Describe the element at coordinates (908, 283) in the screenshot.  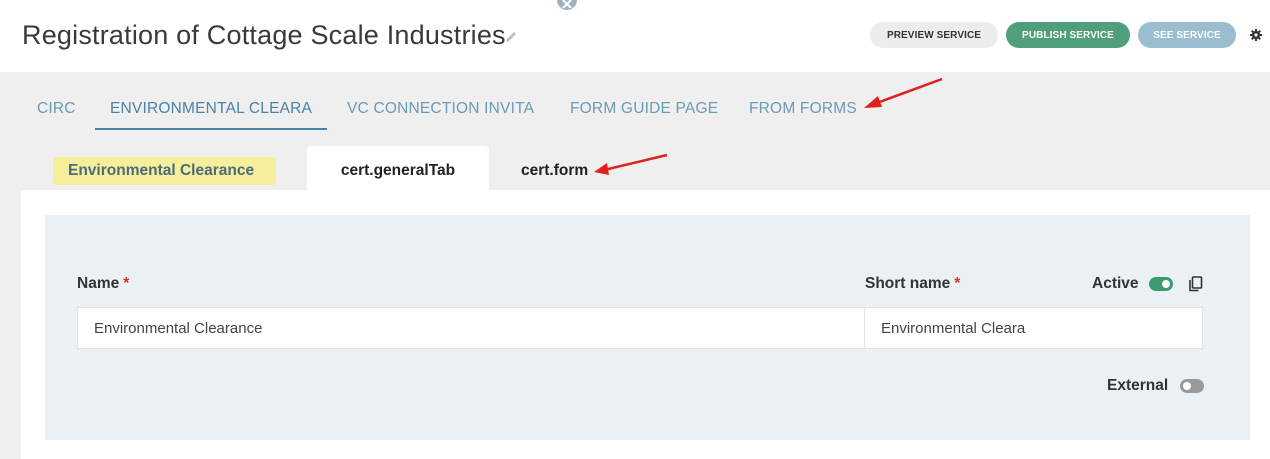
I see `short-name-label-text: Short name` at that location.